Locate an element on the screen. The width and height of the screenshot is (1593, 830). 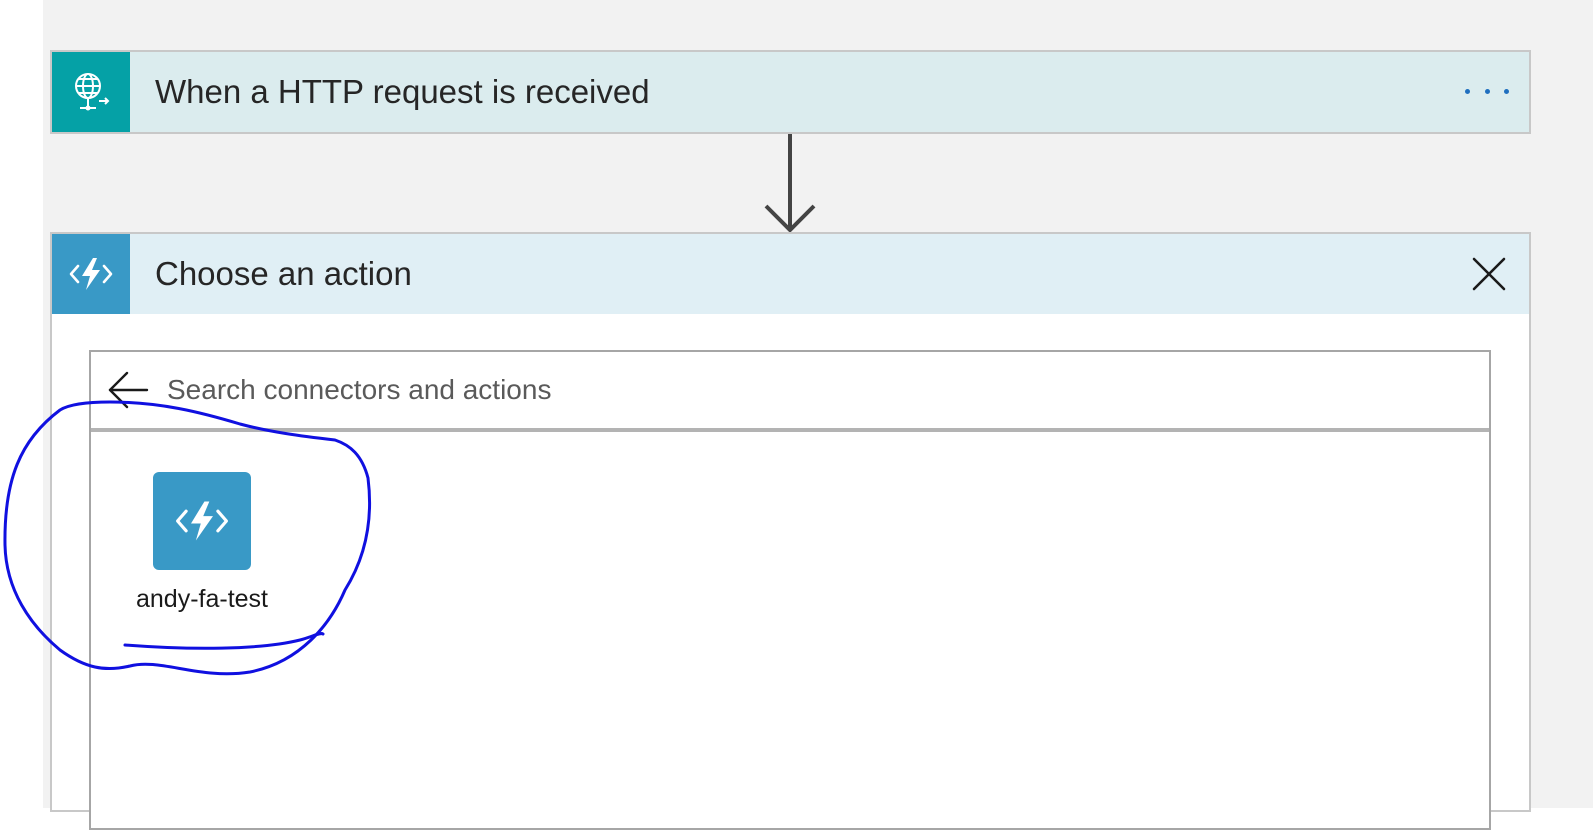
close-icon is located at coordinates (1489, 274).